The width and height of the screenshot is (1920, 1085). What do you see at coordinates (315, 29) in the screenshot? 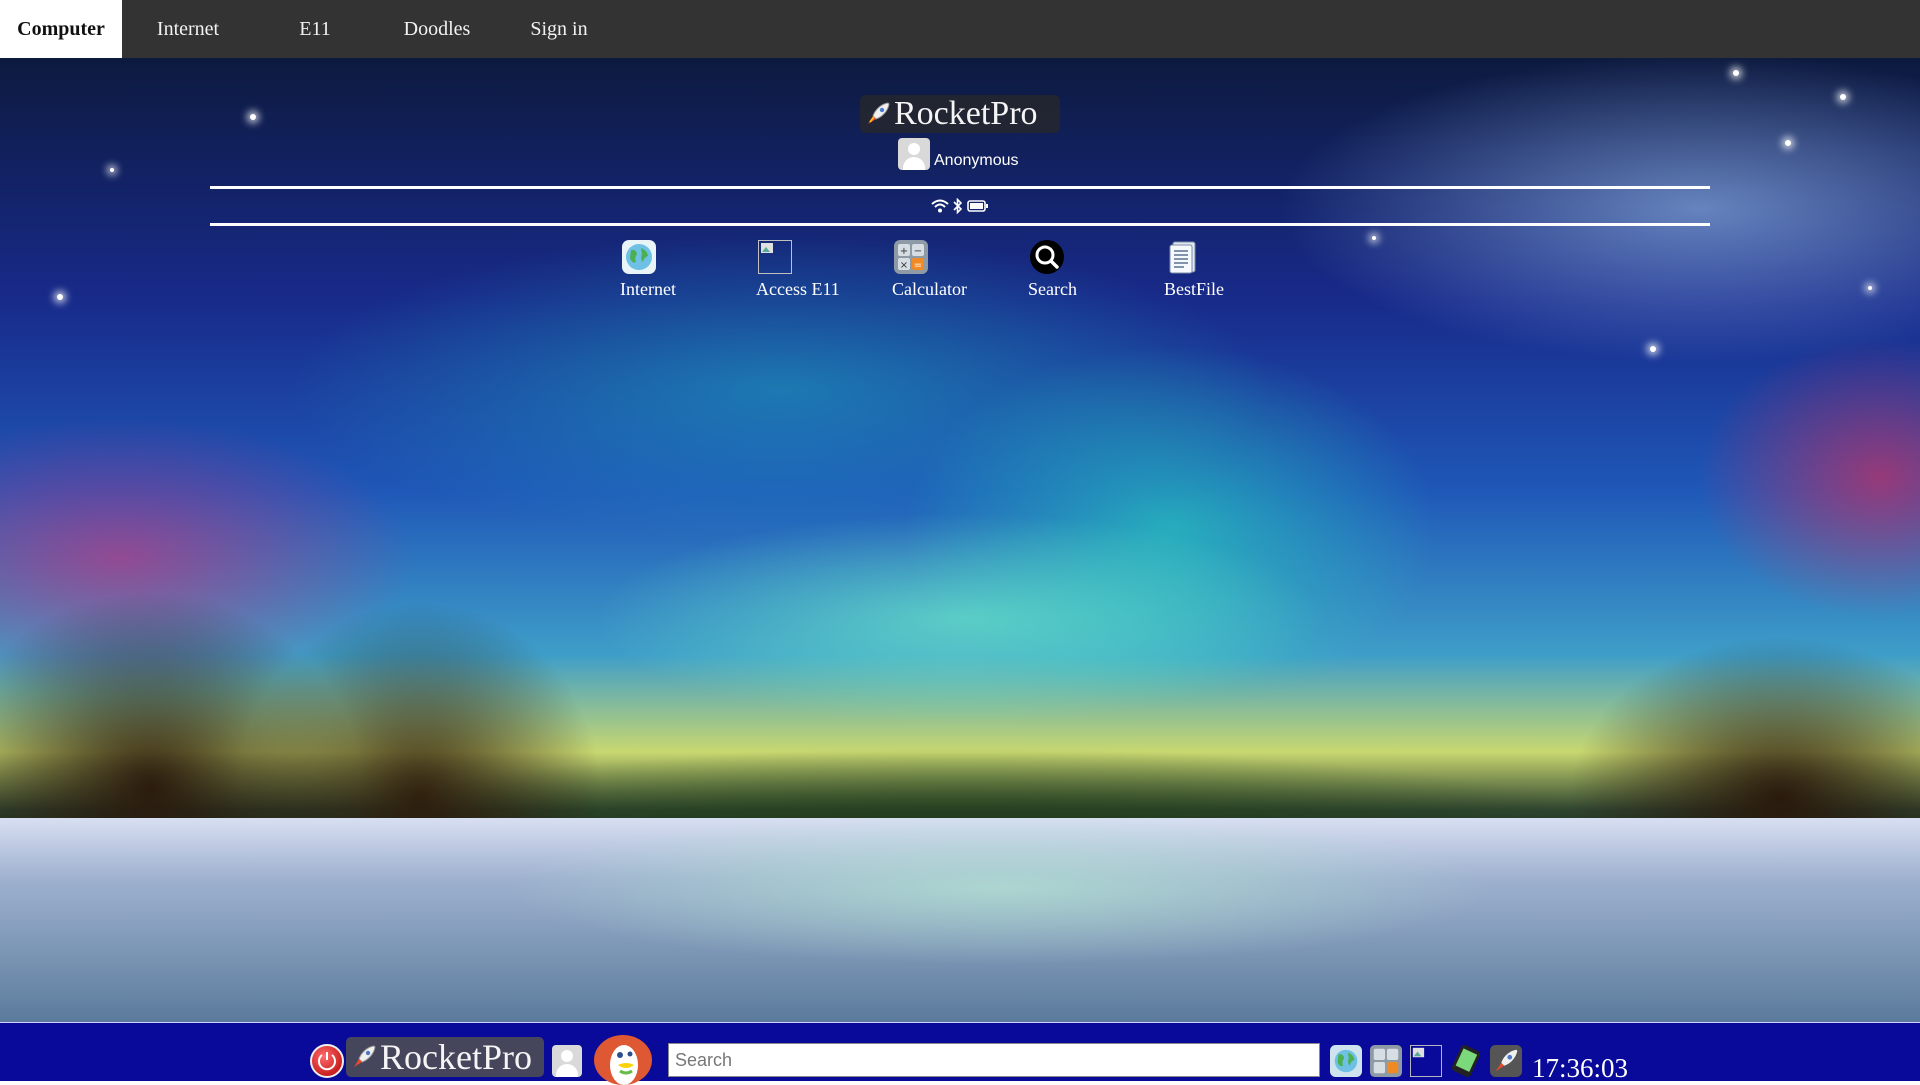
I see `tab-e11: E11` at bounding box center [315, 29].